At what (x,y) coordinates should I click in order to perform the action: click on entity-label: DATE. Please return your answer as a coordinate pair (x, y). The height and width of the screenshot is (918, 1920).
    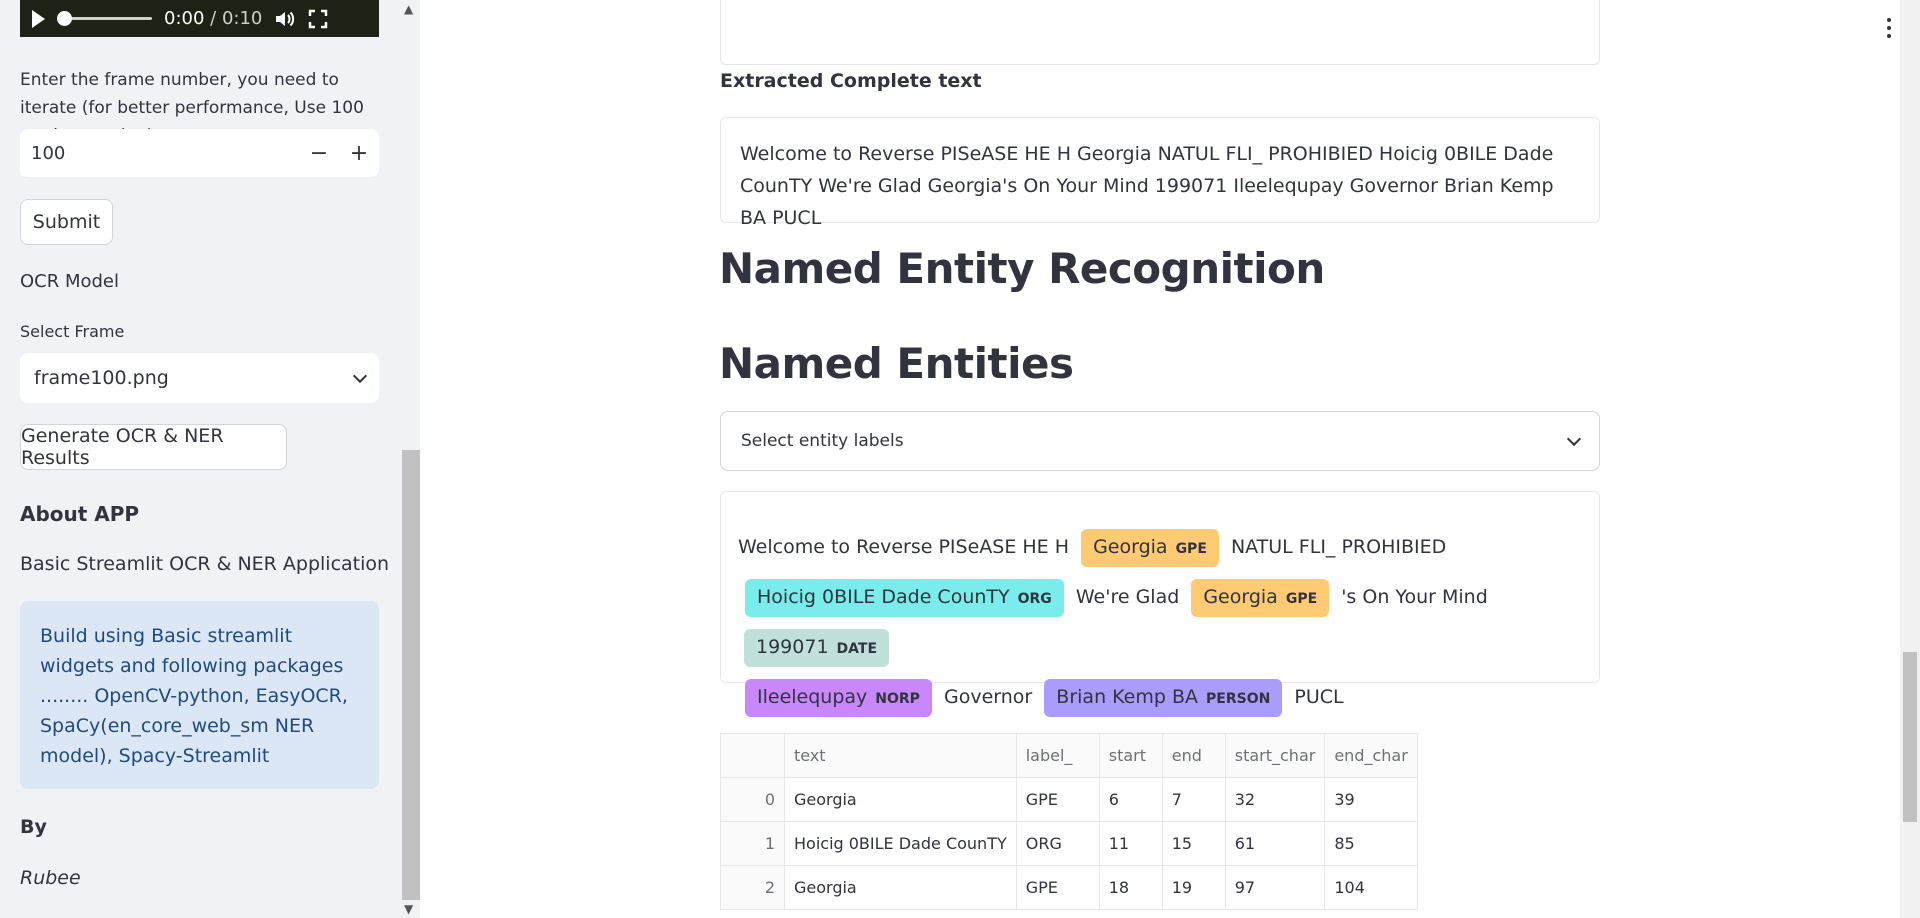
    Looking at the image, I should click on (857, 649).